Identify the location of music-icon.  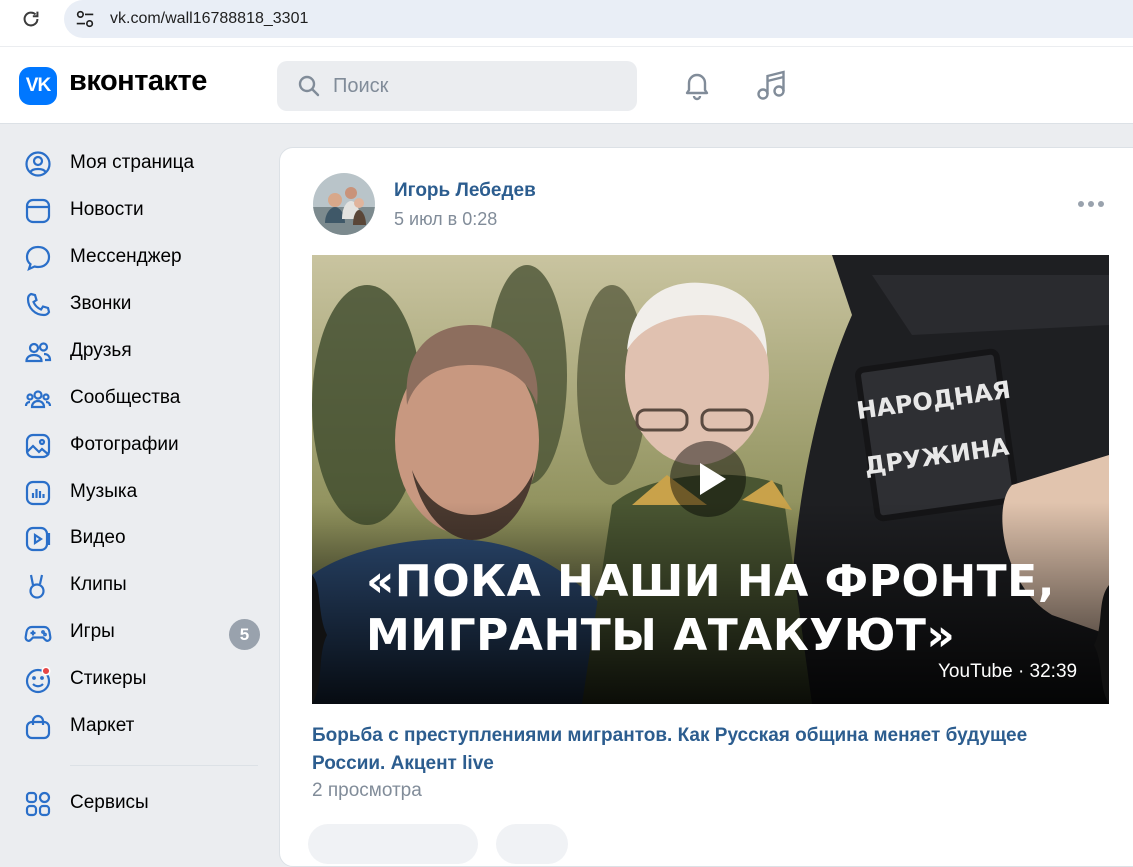
(38, 493).